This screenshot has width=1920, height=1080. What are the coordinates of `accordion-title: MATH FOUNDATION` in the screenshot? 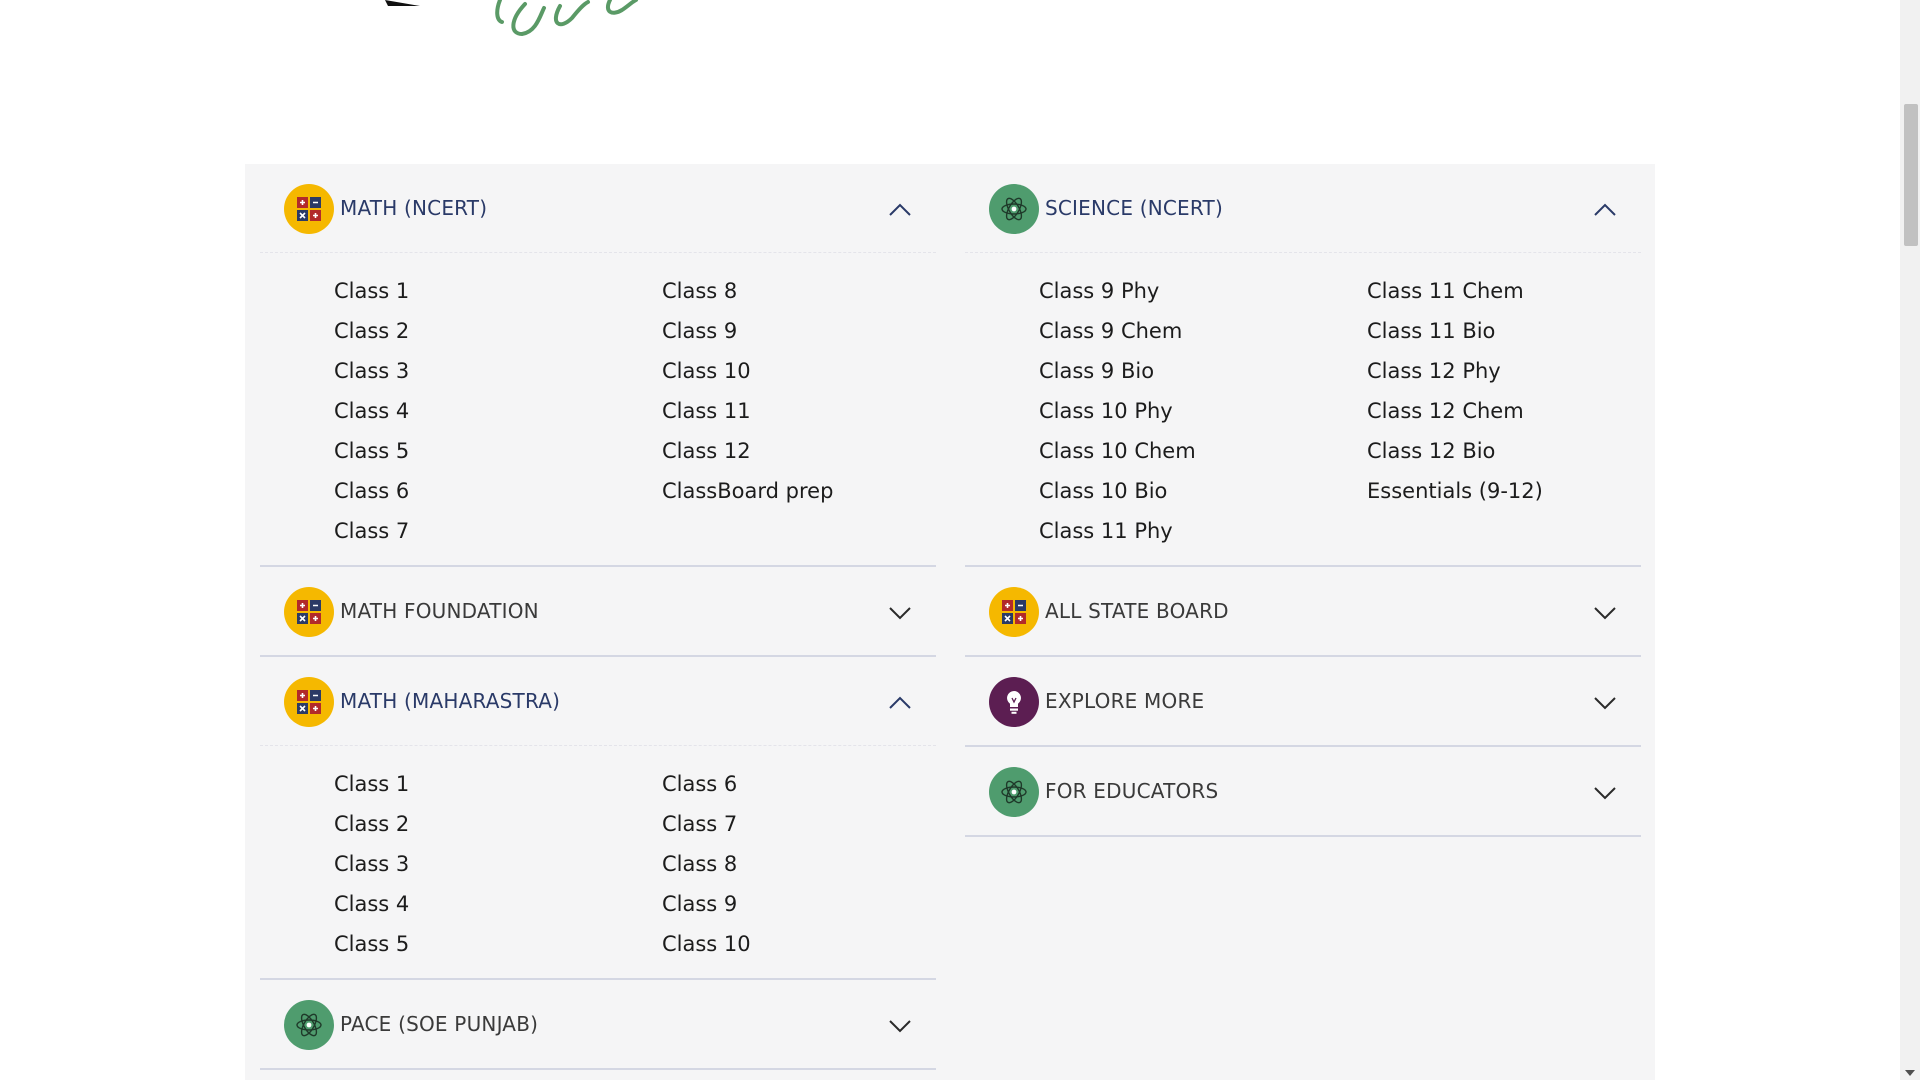 It's located at (439, 611).